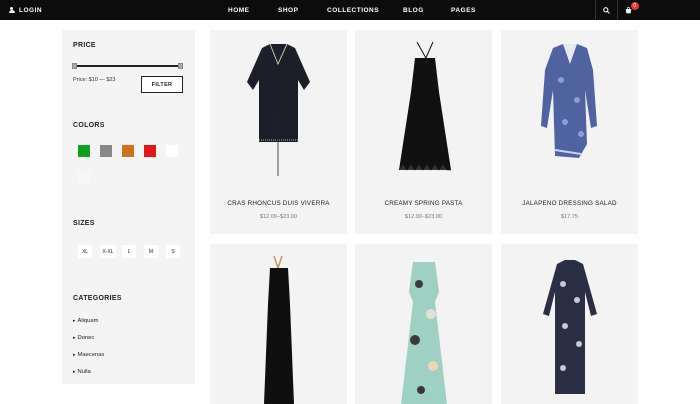 The image size is (700, 404). What do you see at coordinates (173, 251) in the screenshot?
I see `size-option-s: S` at bounding box center [173, 251].